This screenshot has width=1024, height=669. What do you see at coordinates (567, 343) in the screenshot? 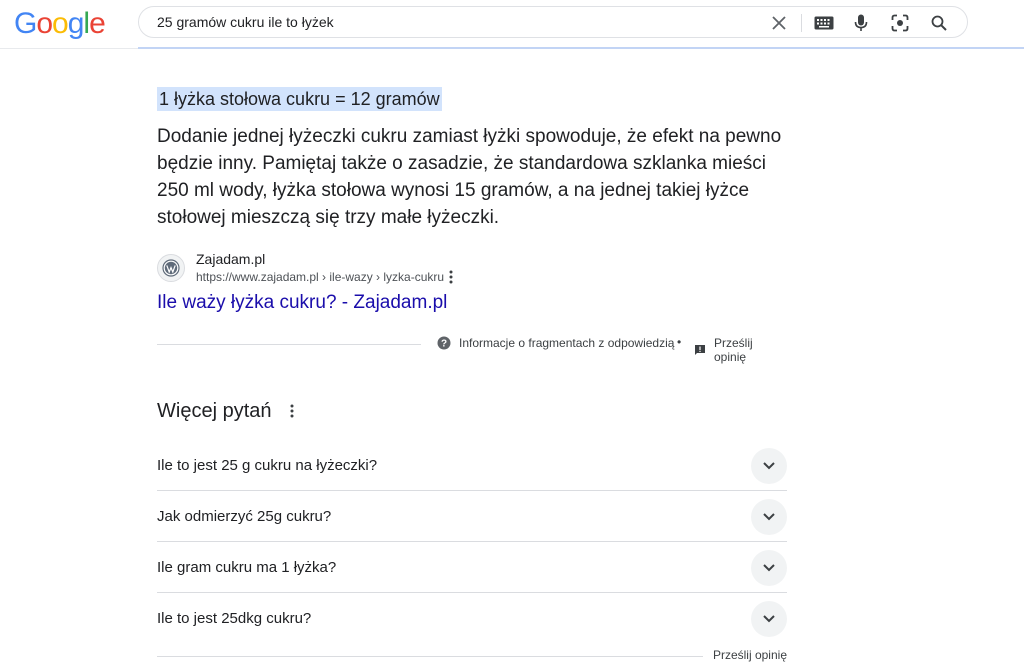
I see `snippet-info-label: Informacje o fragmentach z odpowiedzią` at bounding box center [567, 343].